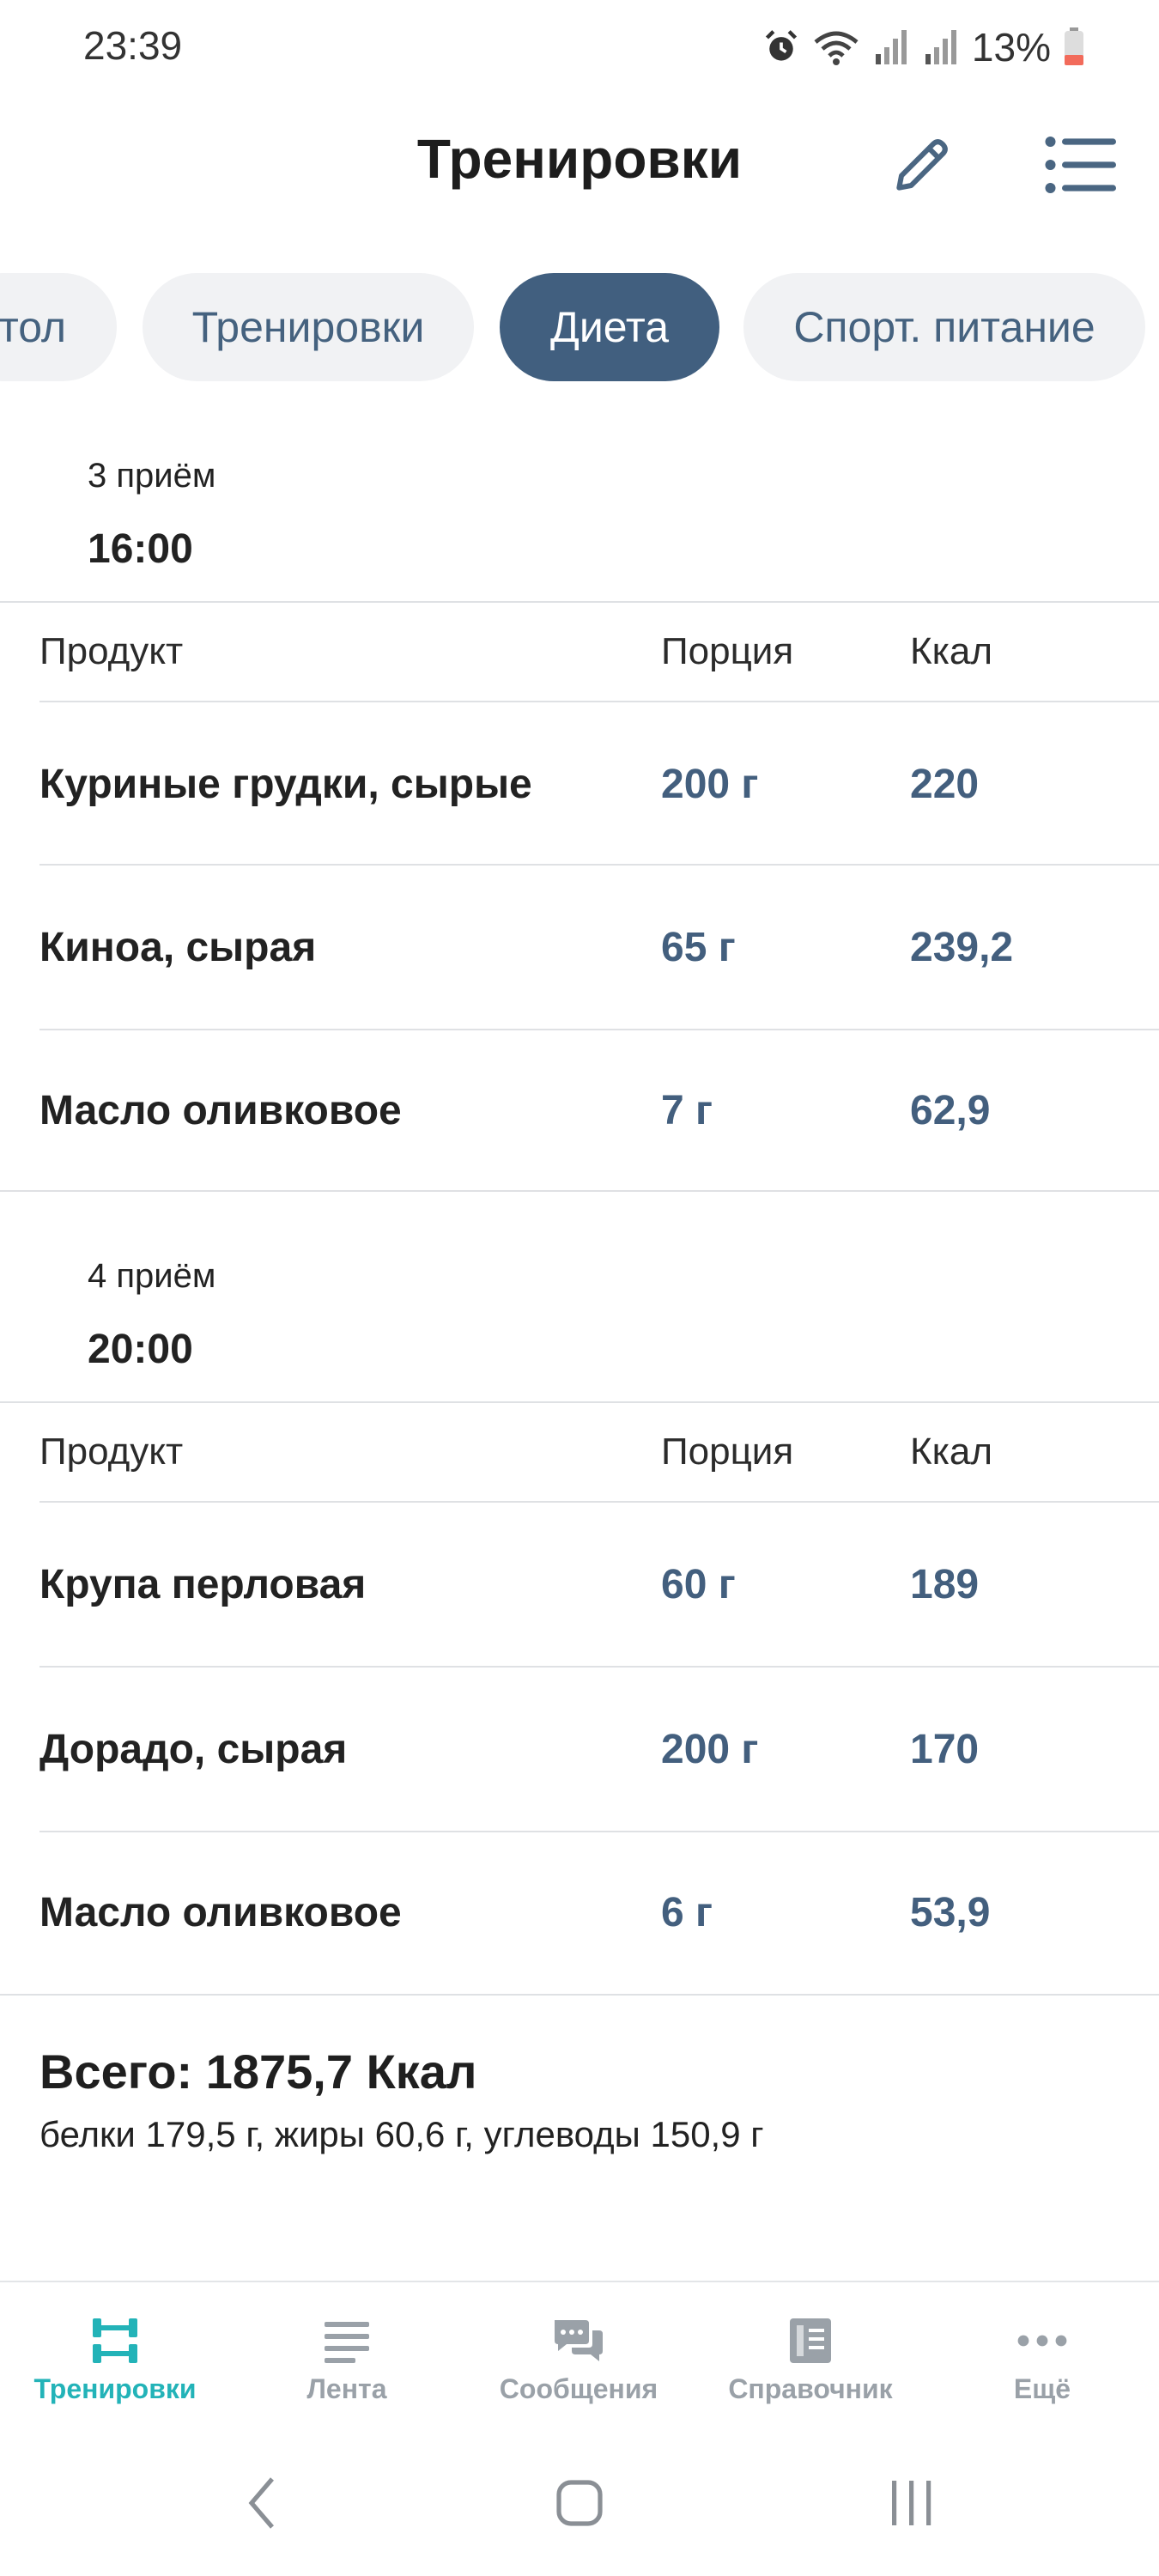 The width and height of the screenshot is (1159, 2576). Describe the element at coordinates (193, 1749) in the screenshot. I see `product-name: Дорадо, сырая` at that location.